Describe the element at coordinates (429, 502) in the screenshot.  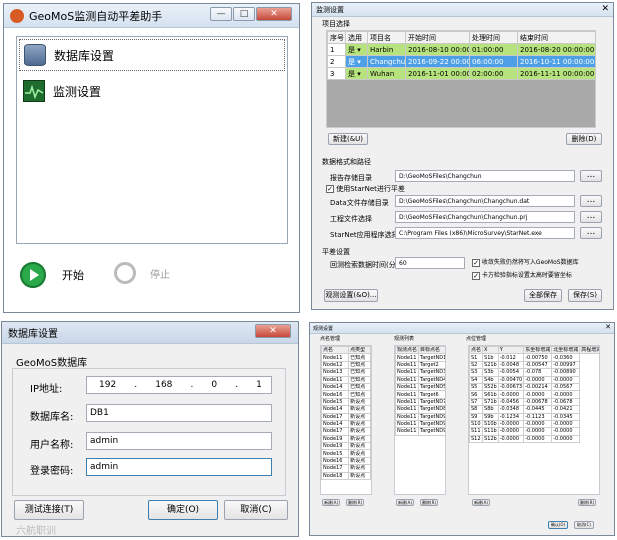
I see `remove-obs-button: 删除(R)` at that location.